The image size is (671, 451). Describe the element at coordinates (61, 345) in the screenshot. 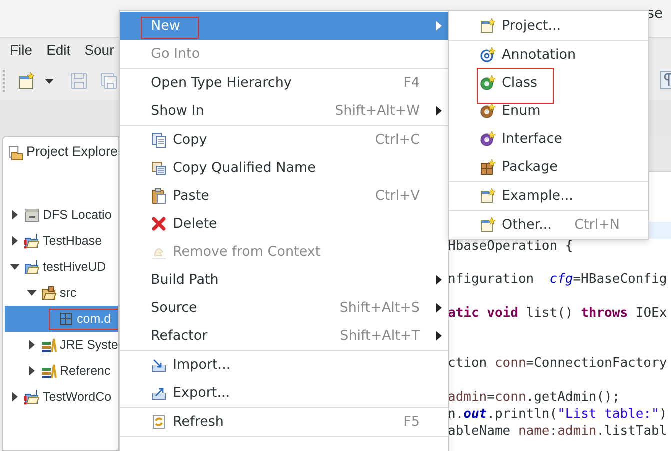

I see `tree-item: JRE Syste` at that location.